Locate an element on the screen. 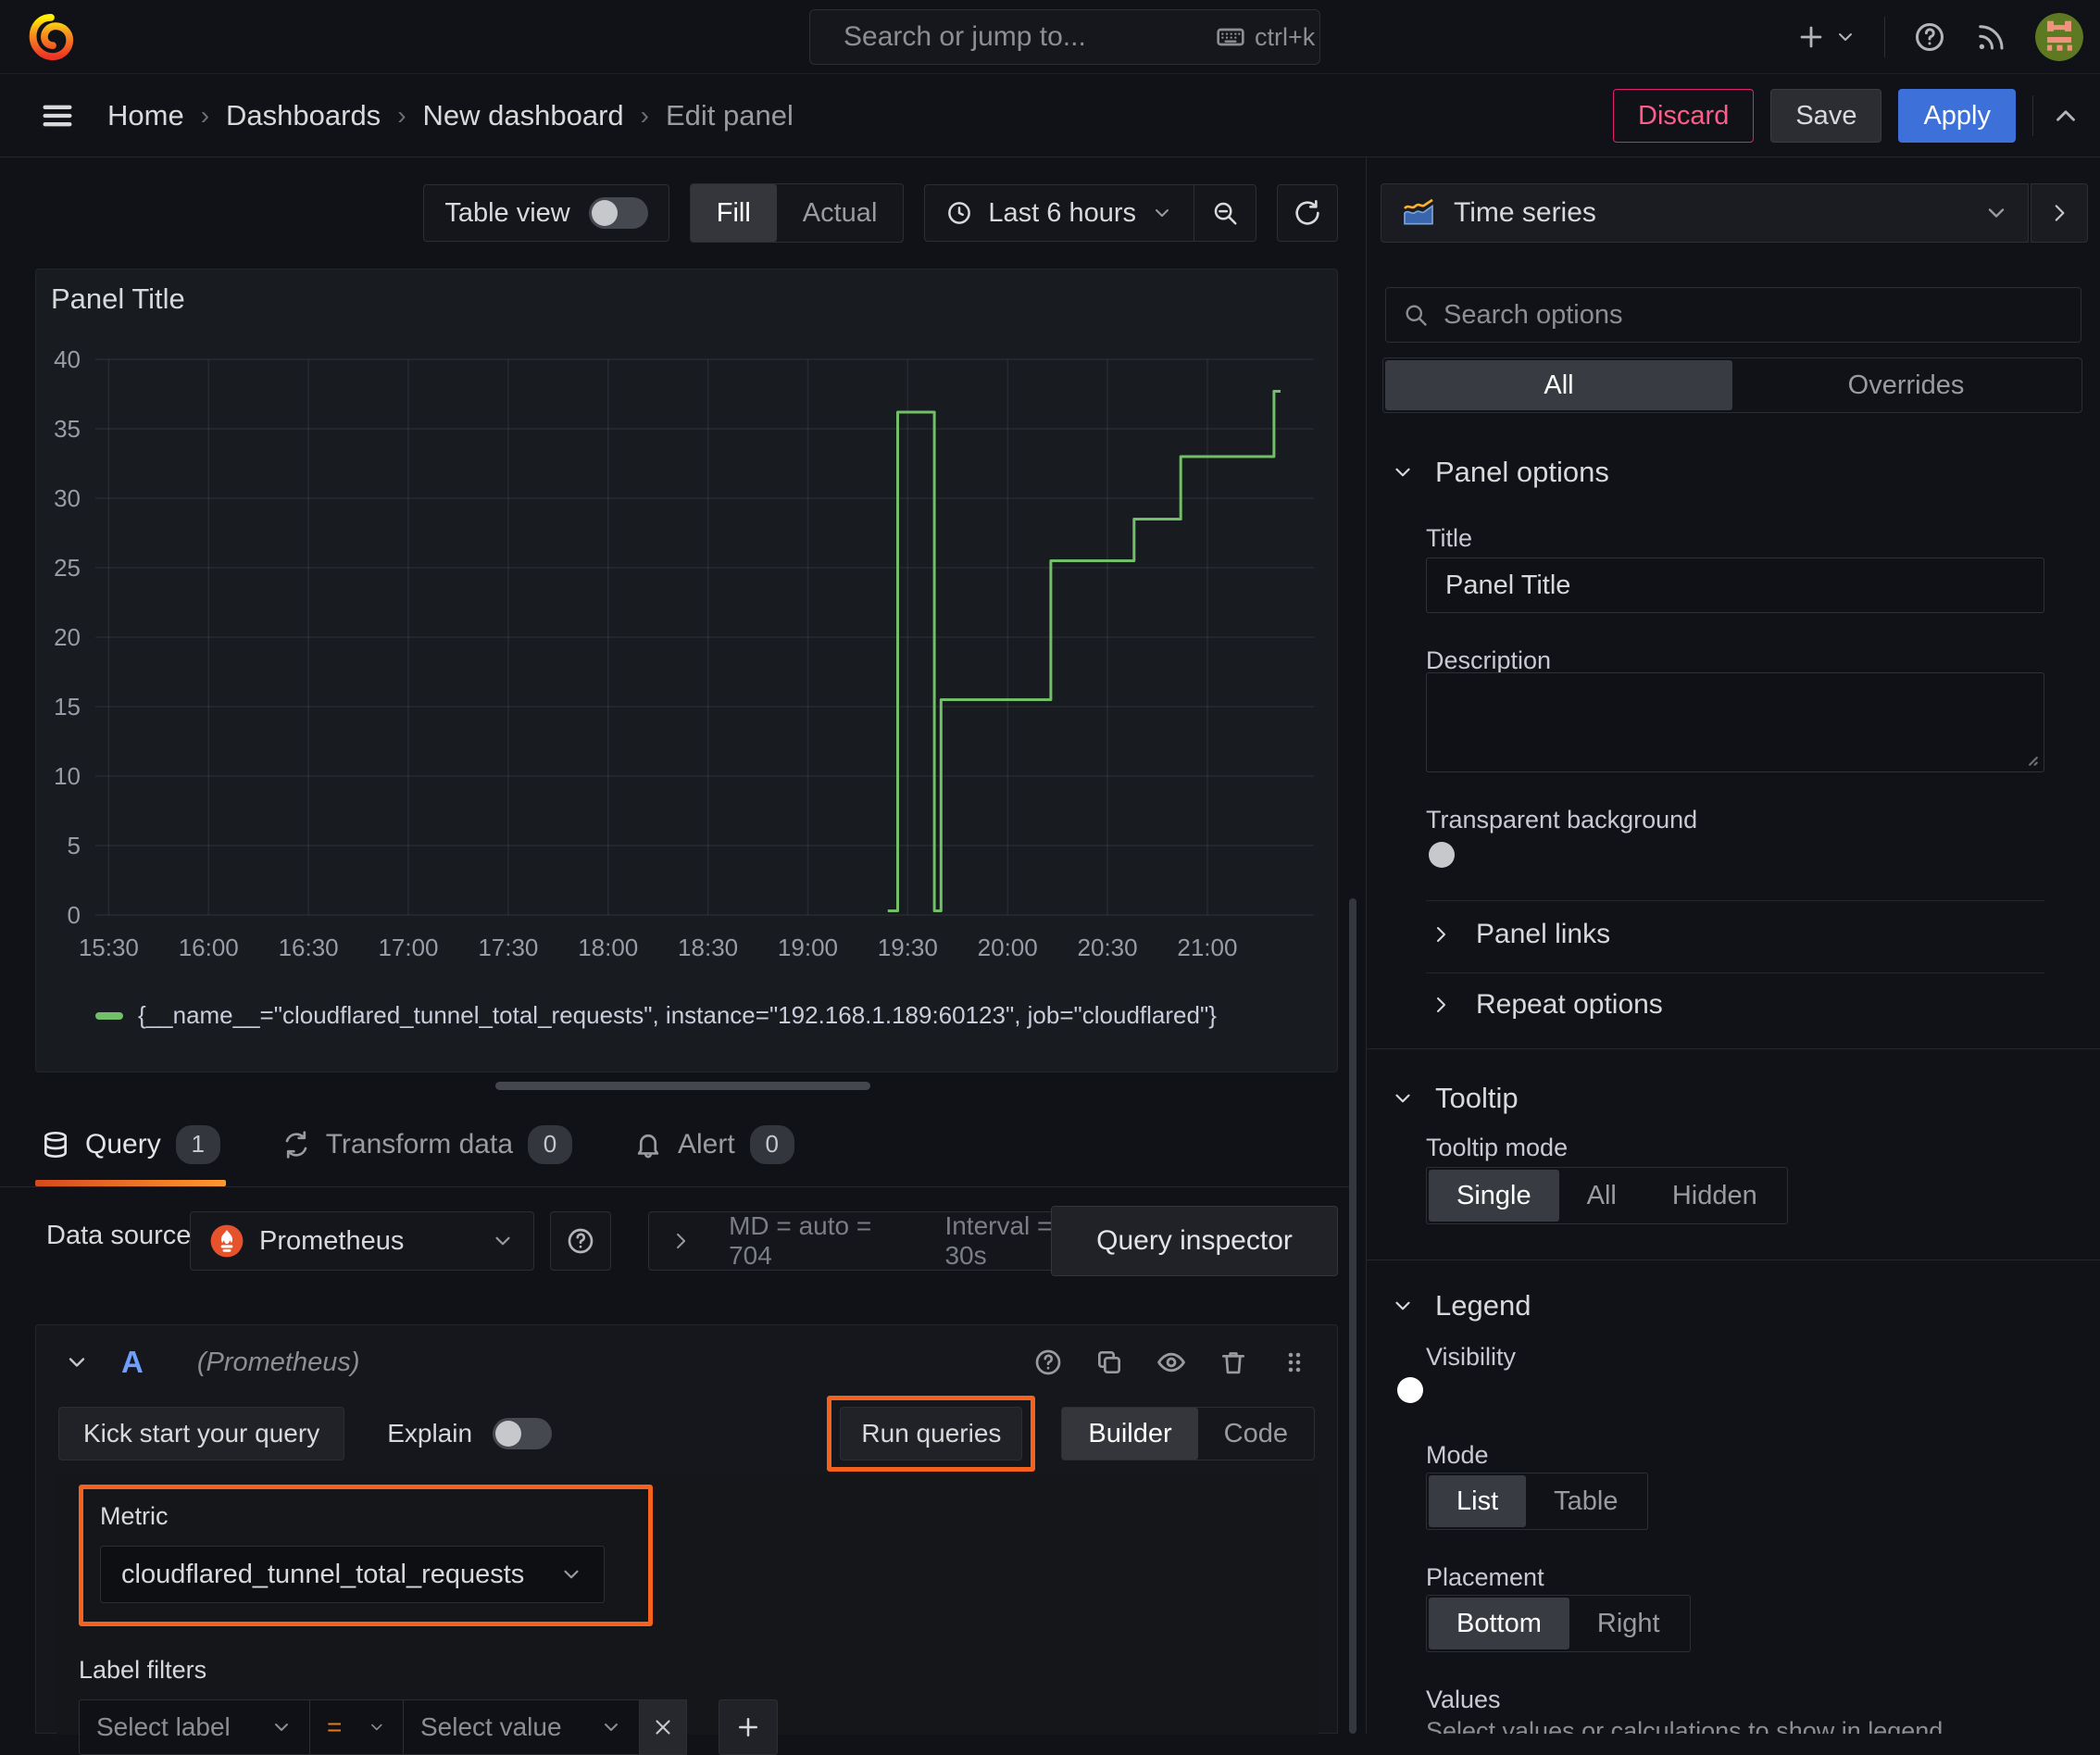  legend-header: Legend is located at coordinates (1461, 1306).